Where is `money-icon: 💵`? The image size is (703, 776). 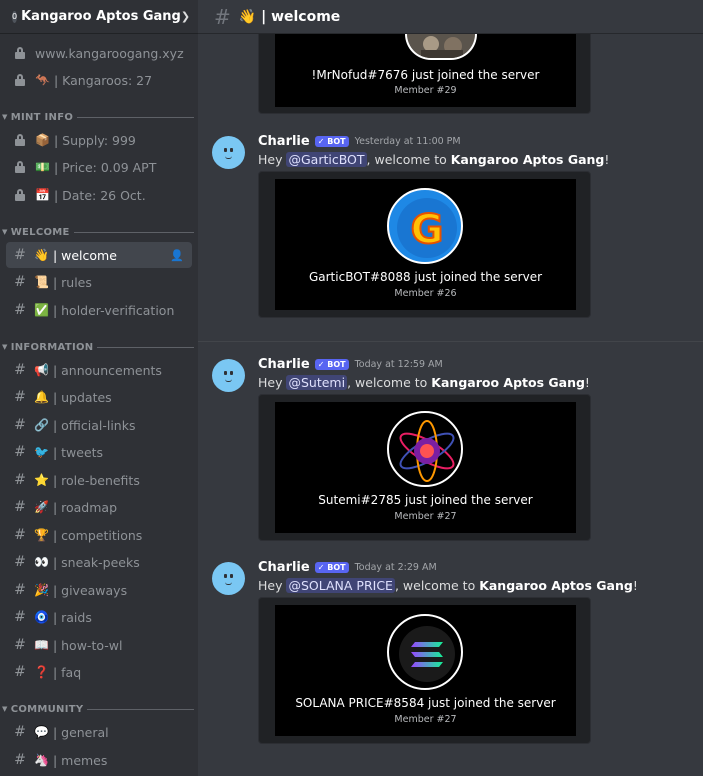 money-icon: 💵 is located at coordinates (42, 167).